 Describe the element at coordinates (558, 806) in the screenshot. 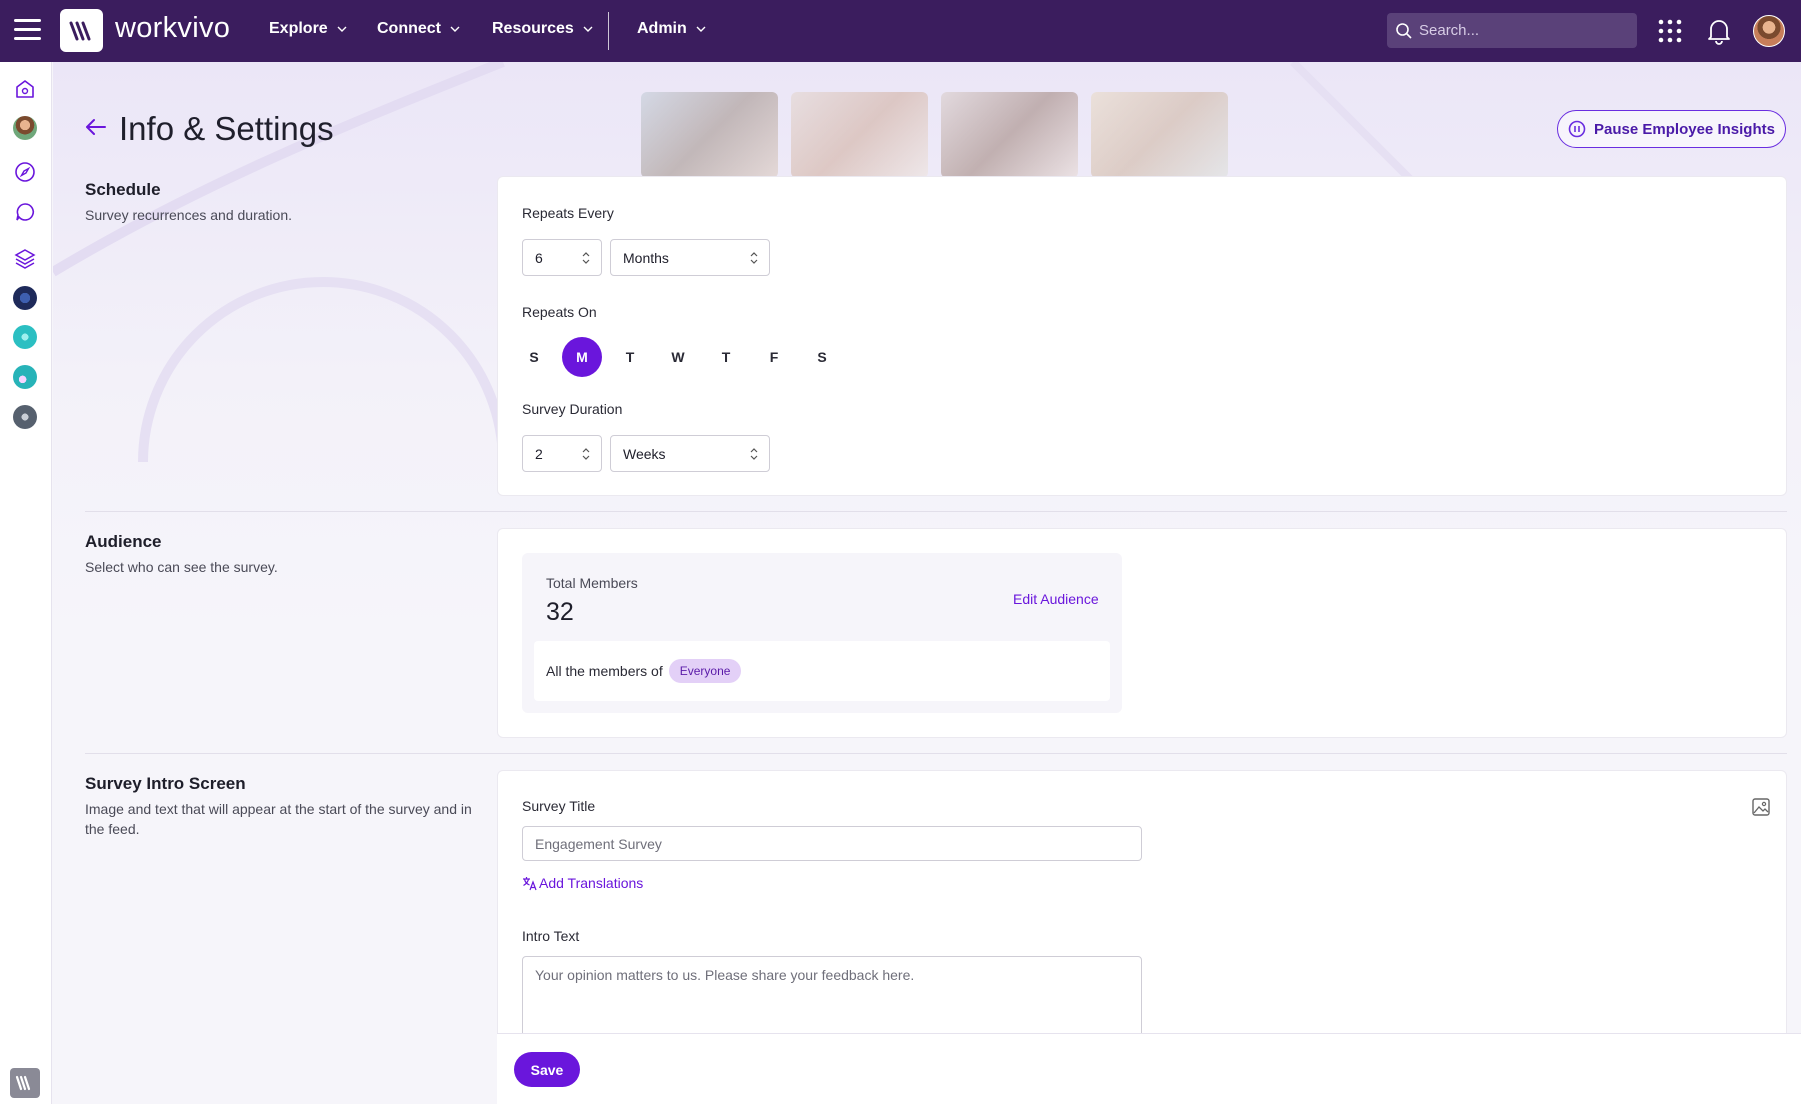

I see `survey-title-label: Survey Title` at that location.